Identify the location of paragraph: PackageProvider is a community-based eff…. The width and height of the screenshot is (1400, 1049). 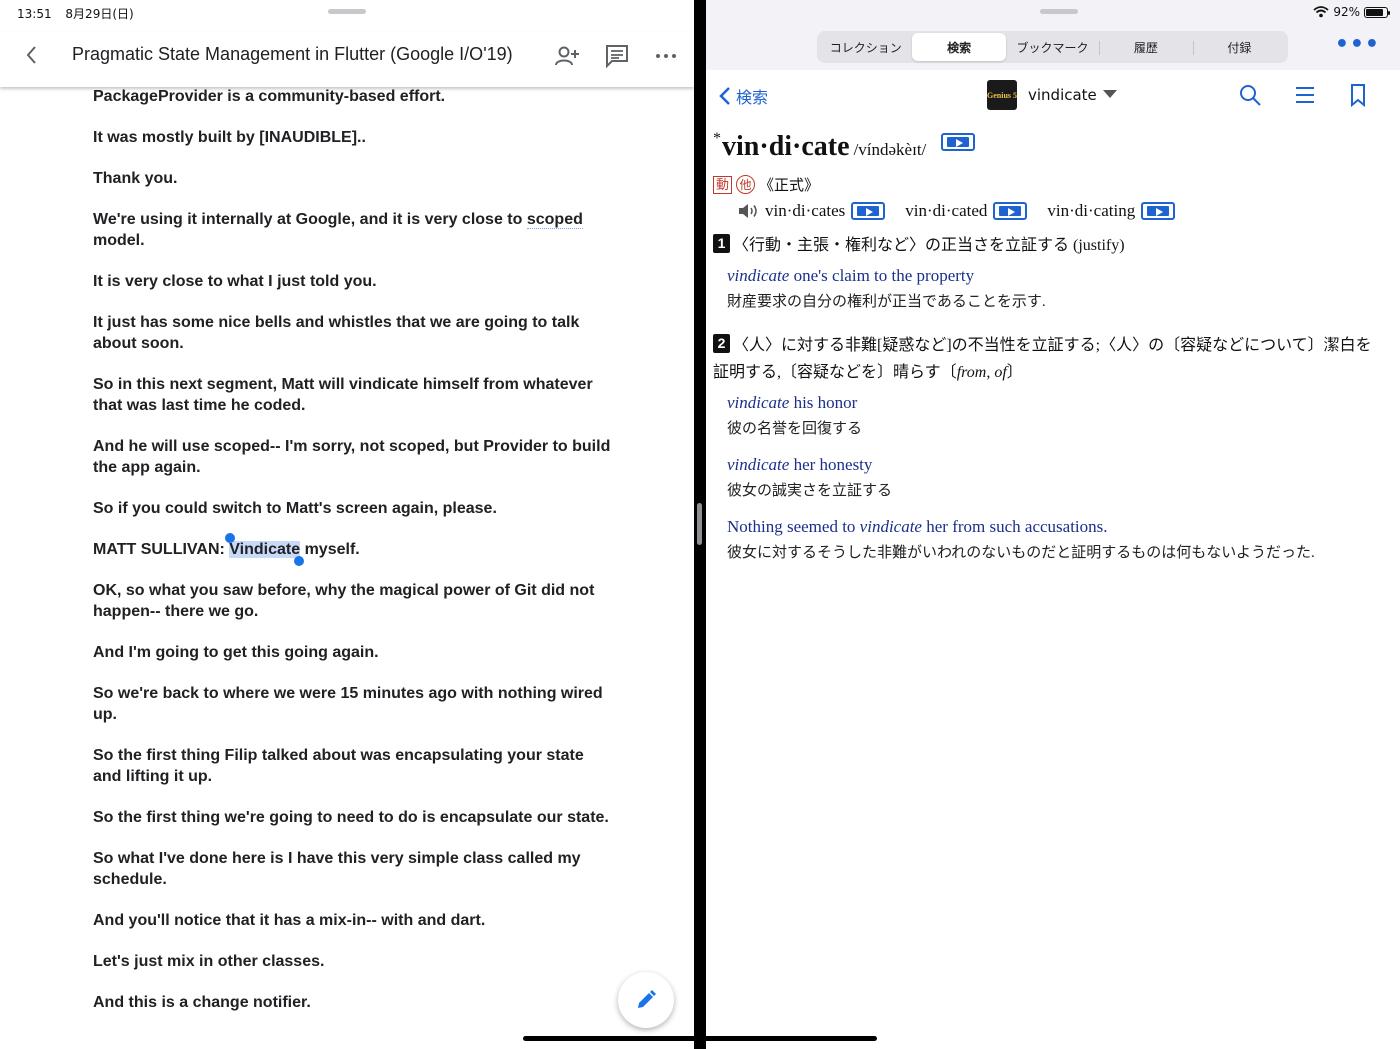
(269, 96).